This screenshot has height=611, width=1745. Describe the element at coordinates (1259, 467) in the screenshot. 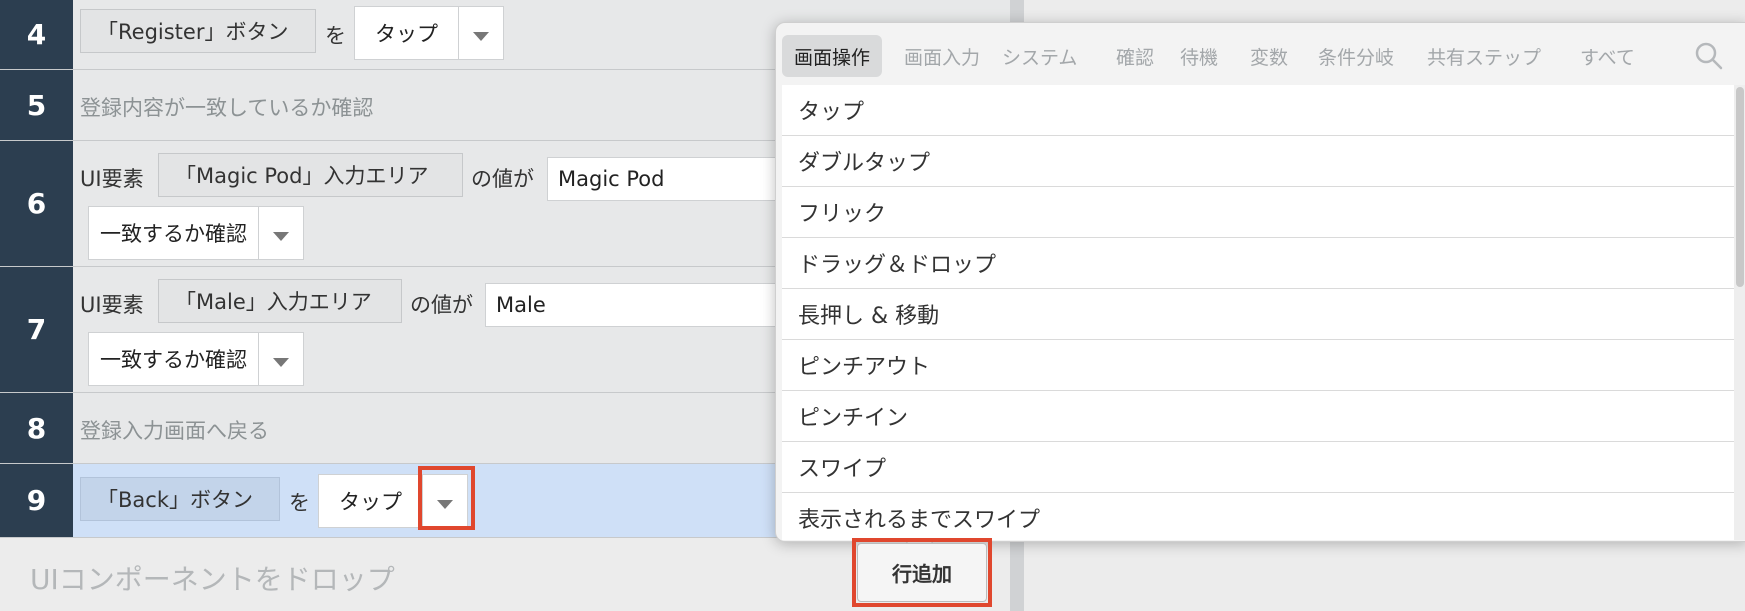

I see `command-item-swipe: スワイプ` at that location.